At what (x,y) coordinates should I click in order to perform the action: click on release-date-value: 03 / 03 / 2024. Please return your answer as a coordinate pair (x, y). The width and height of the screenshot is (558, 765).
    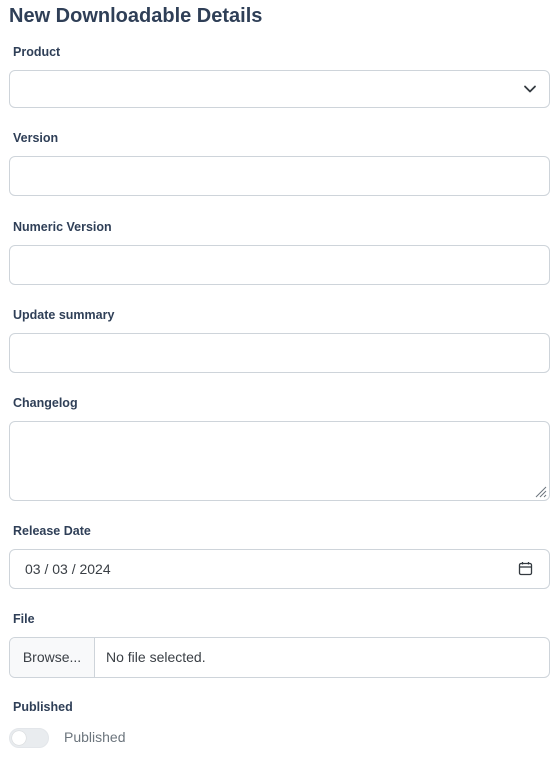
    Looking at the image, I should click on (68, 569).